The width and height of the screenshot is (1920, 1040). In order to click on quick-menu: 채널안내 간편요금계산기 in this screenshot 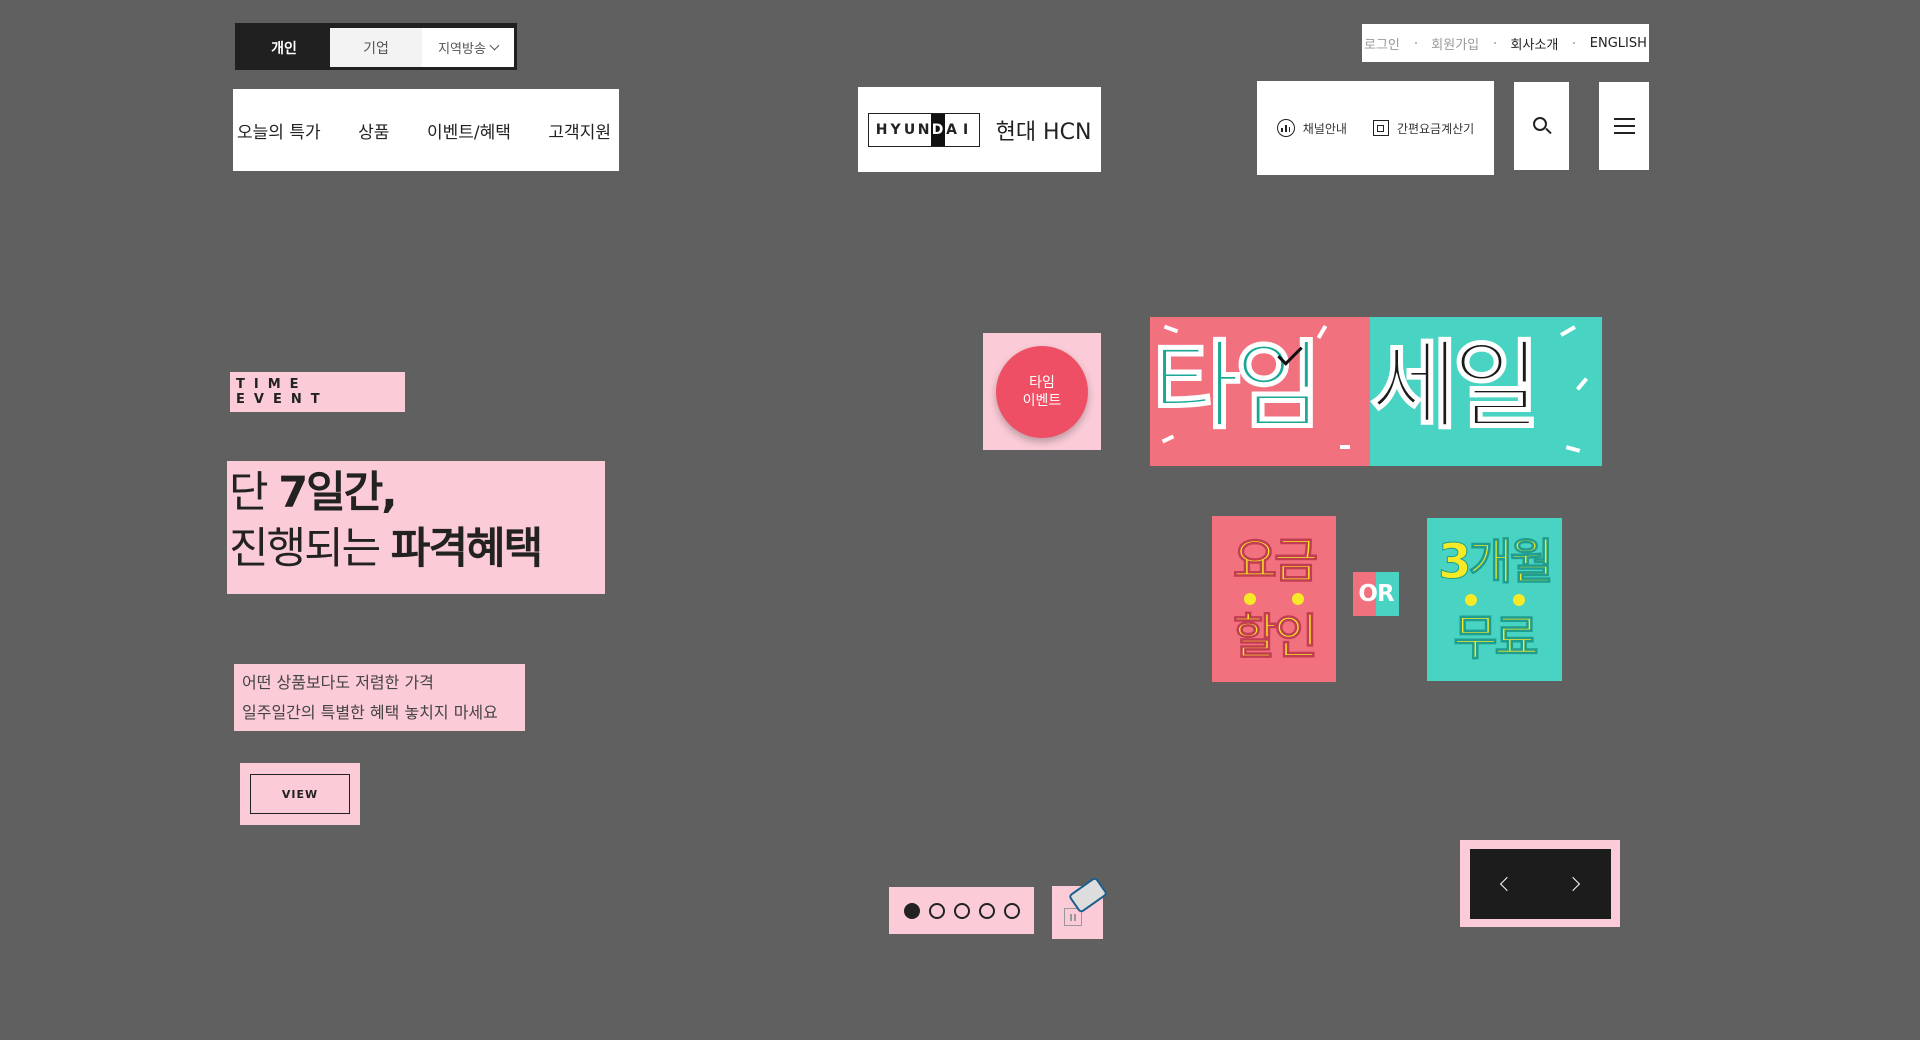, I will do `click(1375, 128)`.